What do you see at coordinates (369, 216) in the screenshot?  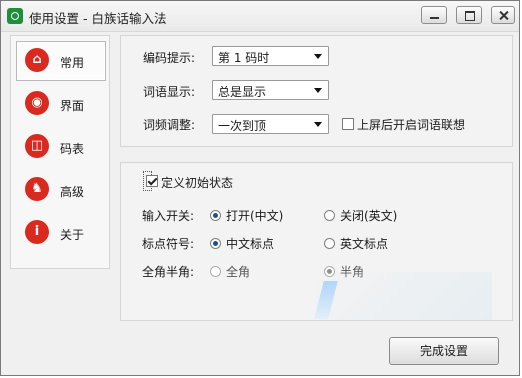 I see `input-off-label: 关闭(英文)` at bounding box center [369, 216].